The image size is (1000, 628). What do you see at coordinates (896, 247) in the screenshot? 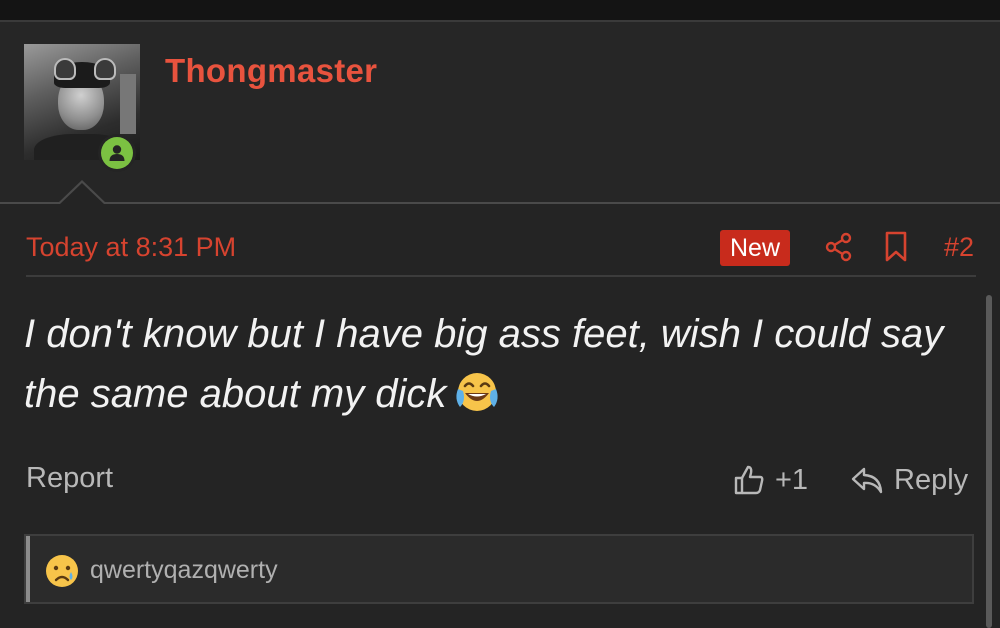
I see `bookmark-icon` at bounding box center [896, 247].